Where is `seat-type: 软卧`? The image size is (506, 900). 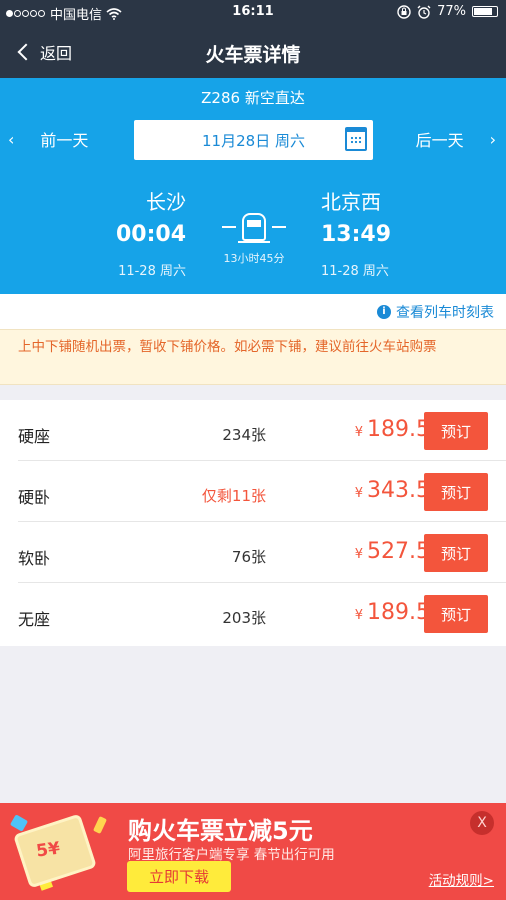 seat-type: 软卧 is located at coordinates (34, 558).